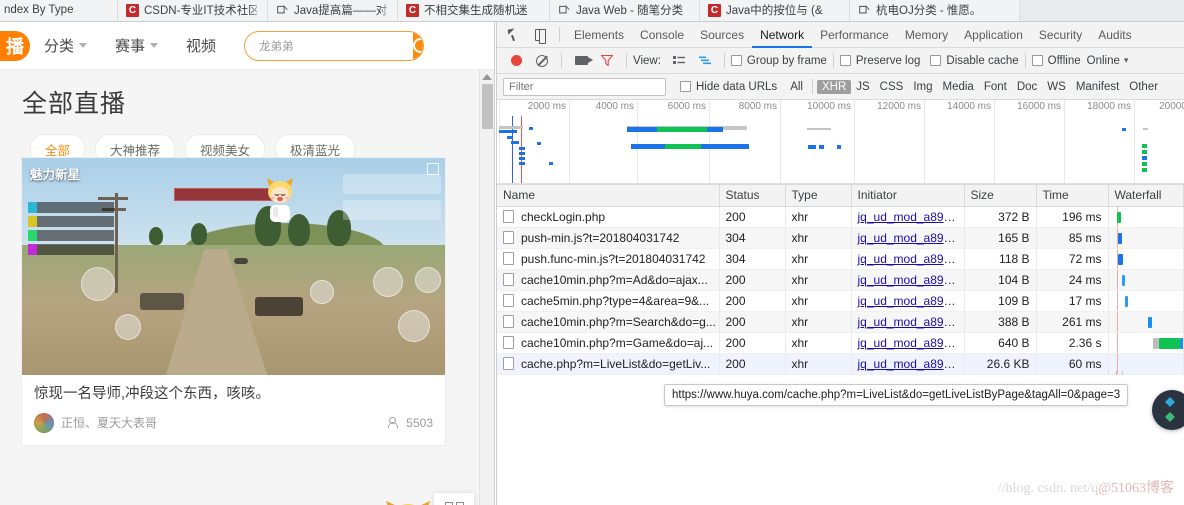  Describe the element at coordinates (487, 106) in the screenshot. I see `scrollbar-thumb` at that location.